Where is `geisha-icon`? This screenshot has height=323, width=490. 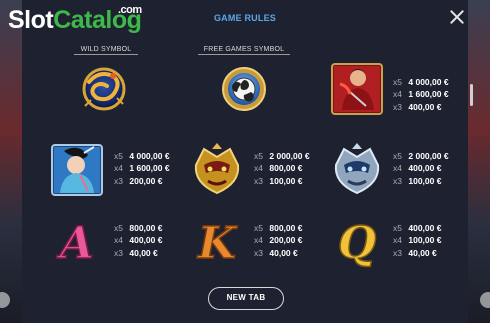
geisha-icon is located at coordinates (77, 170).